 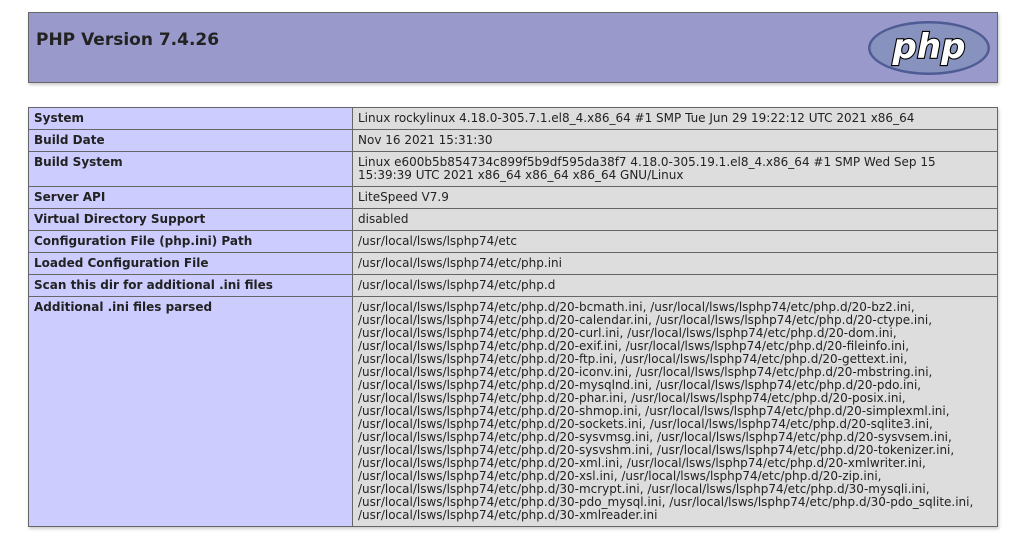 I want to click on row-label: Loaded Configuration File, so click(x=190, y=263).